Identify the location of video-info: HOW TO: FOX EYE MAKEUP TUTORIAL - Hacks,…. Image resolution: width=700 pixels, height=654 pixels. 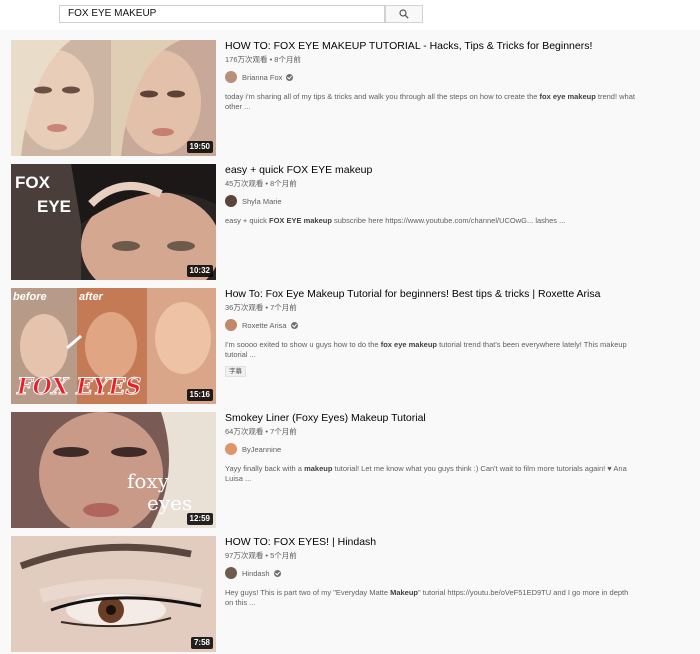
(435, 76).